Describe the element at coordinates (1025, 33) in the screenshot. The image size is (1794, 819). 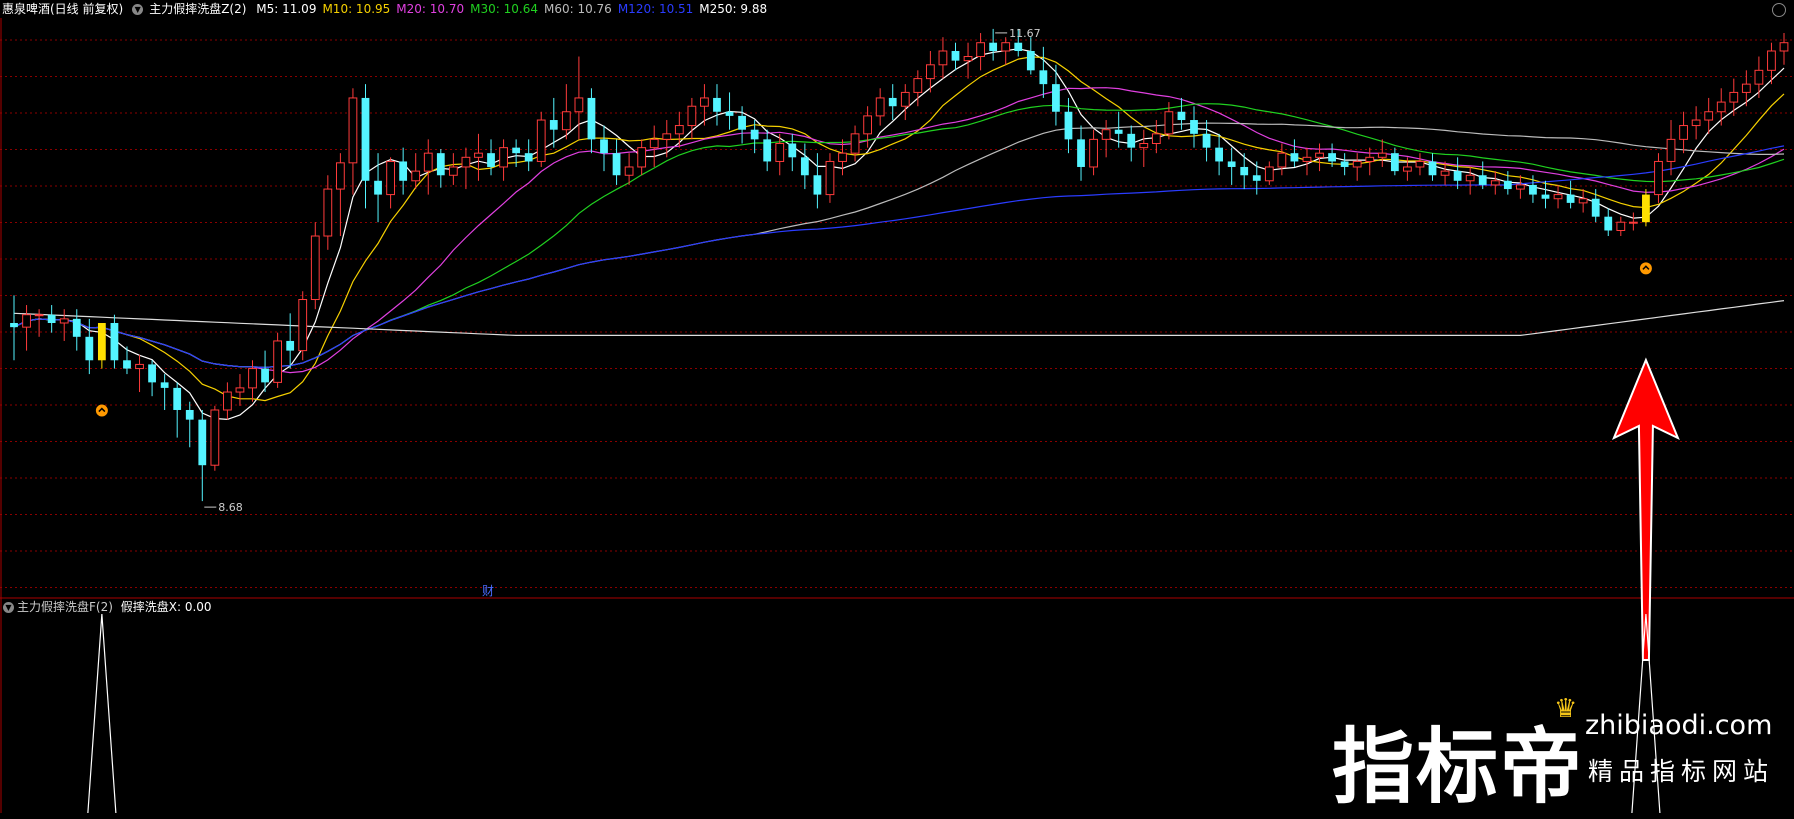
I see `high-label: 11.67` at that location.